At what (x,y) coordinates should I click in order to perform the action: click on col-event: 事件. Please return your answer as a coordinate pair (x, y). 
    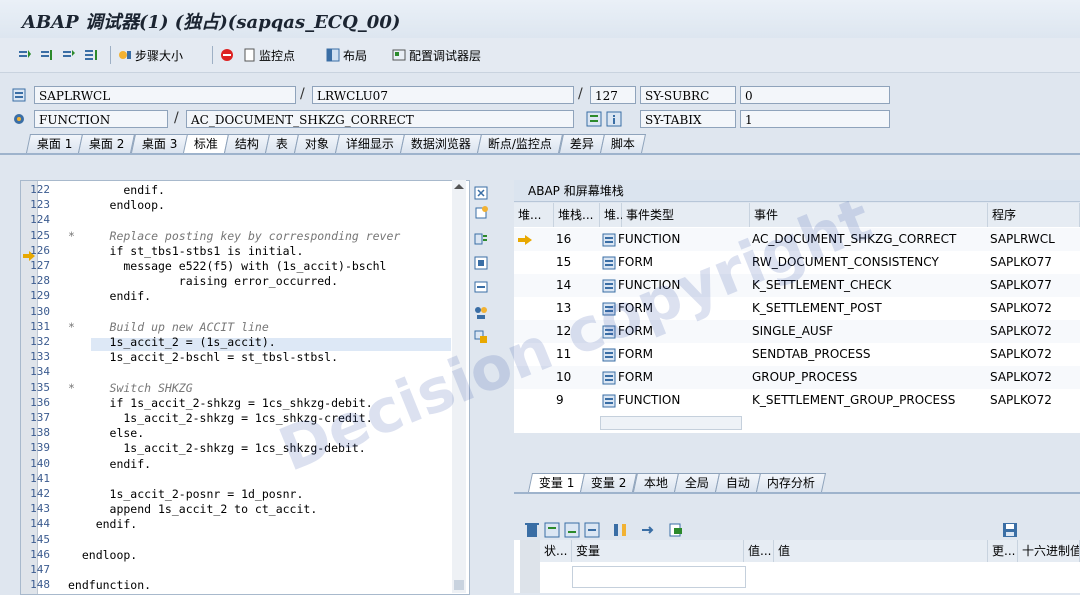
    Looking at the image, I should click on (869, 215).